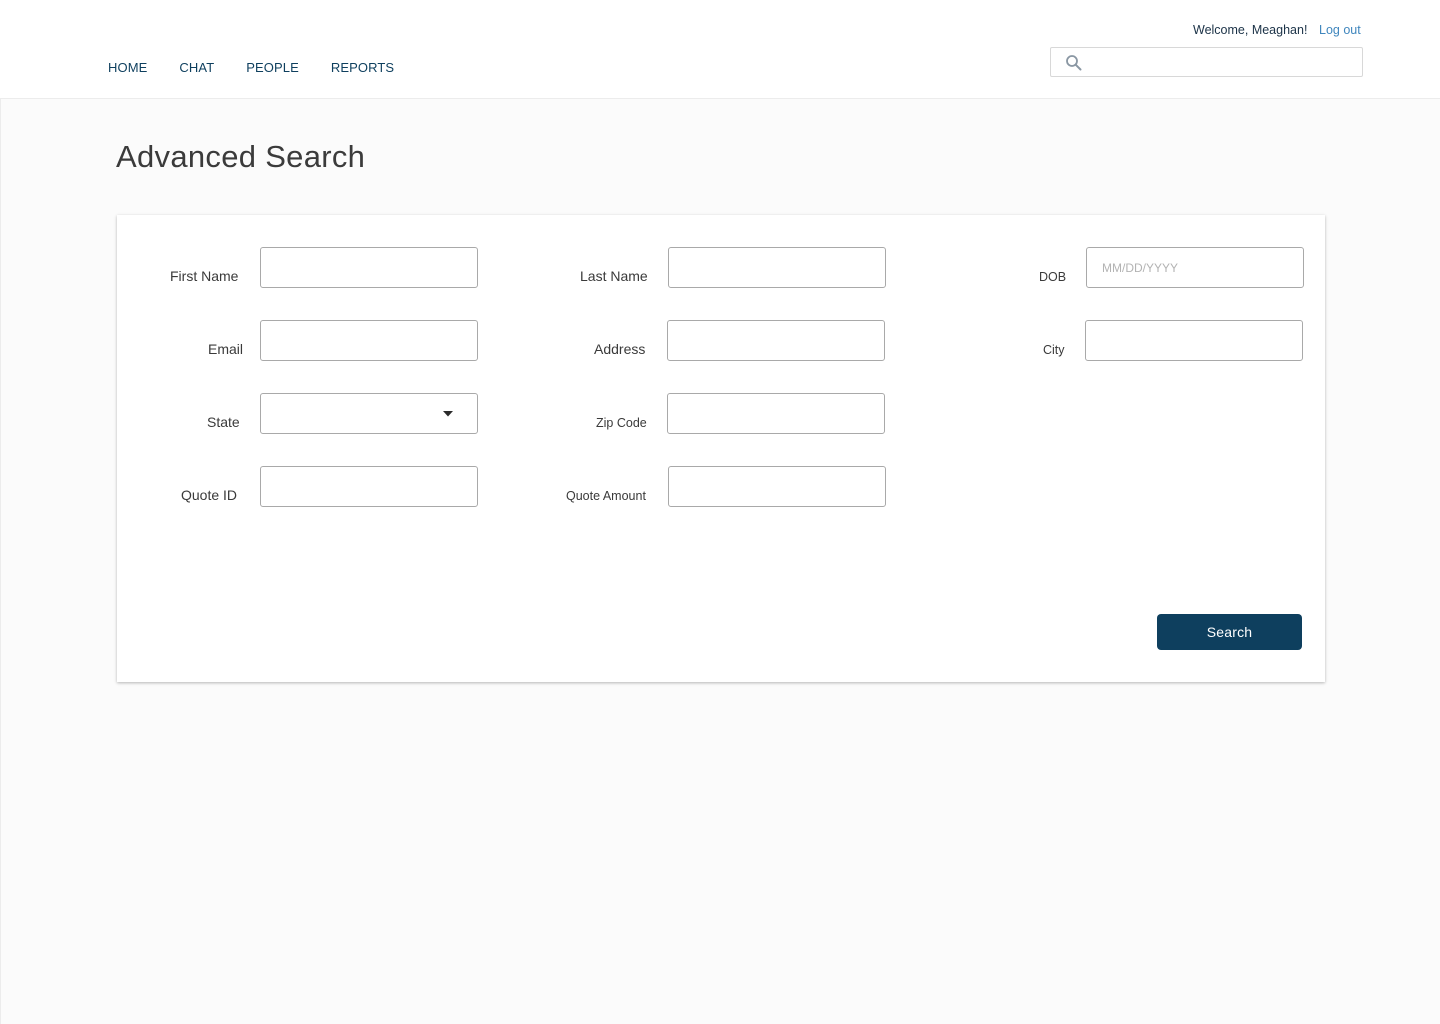 Image resolution: width=1440 pixels, height=1024 pixels. Describe the element at coordinates (362, 68) in the screenshot. I see `nav-item-reports: REPORTS` at that location.